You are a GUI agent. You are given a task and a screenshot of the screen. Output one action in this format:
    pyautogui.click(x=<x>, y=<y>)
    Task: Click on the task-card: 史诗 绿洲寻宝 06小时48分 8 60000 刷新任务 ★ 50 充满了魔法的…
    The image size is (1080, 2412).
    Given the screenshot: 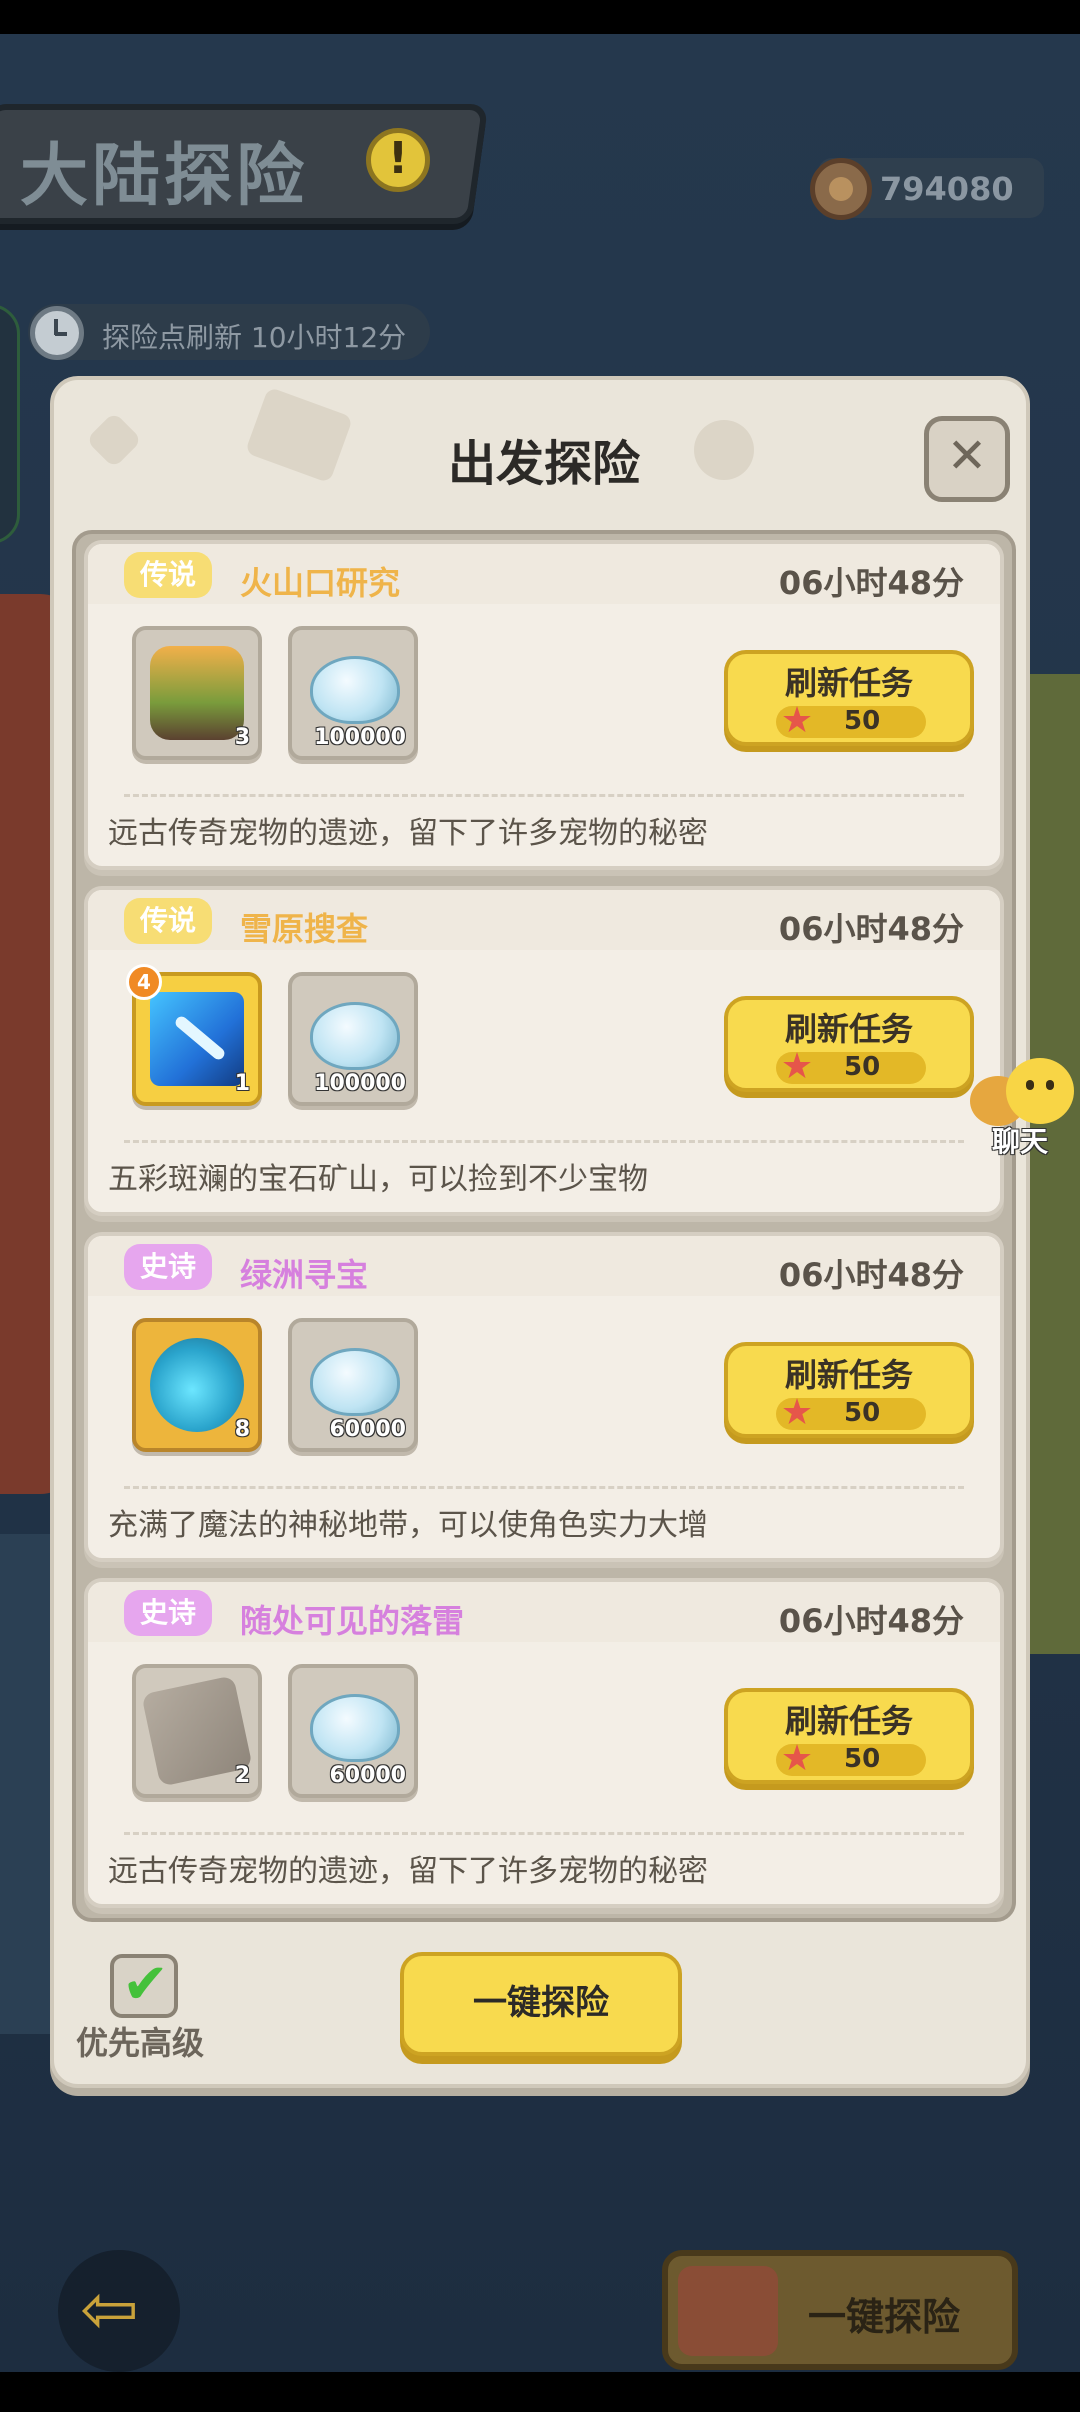 What is the action you would take?
    pyautogui.click(x=544, y=1397)
    